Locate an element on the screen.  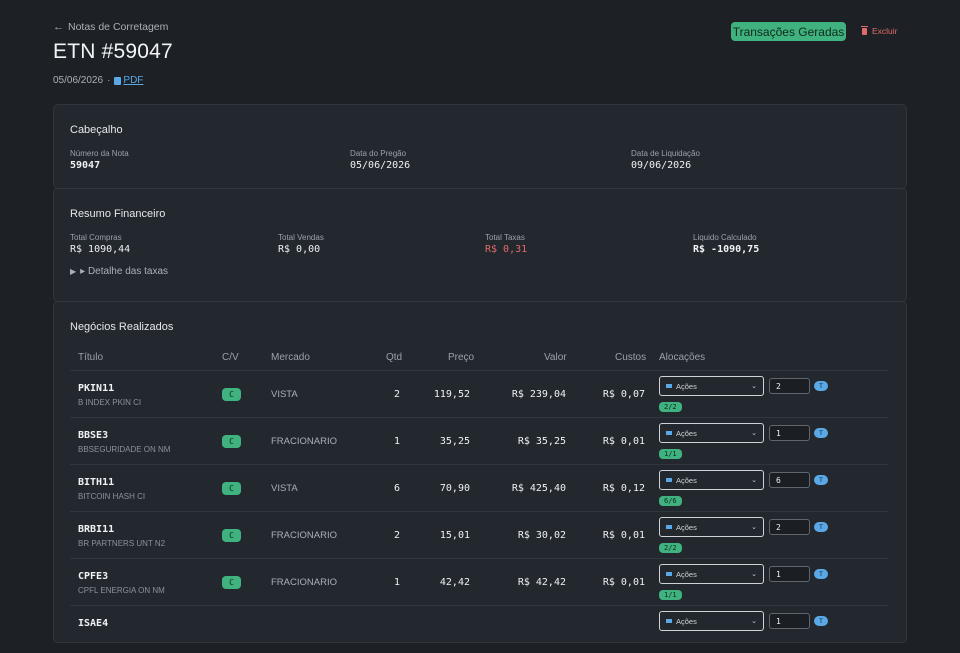
value: R$ 35,25 is located at coordinates (541, 441).